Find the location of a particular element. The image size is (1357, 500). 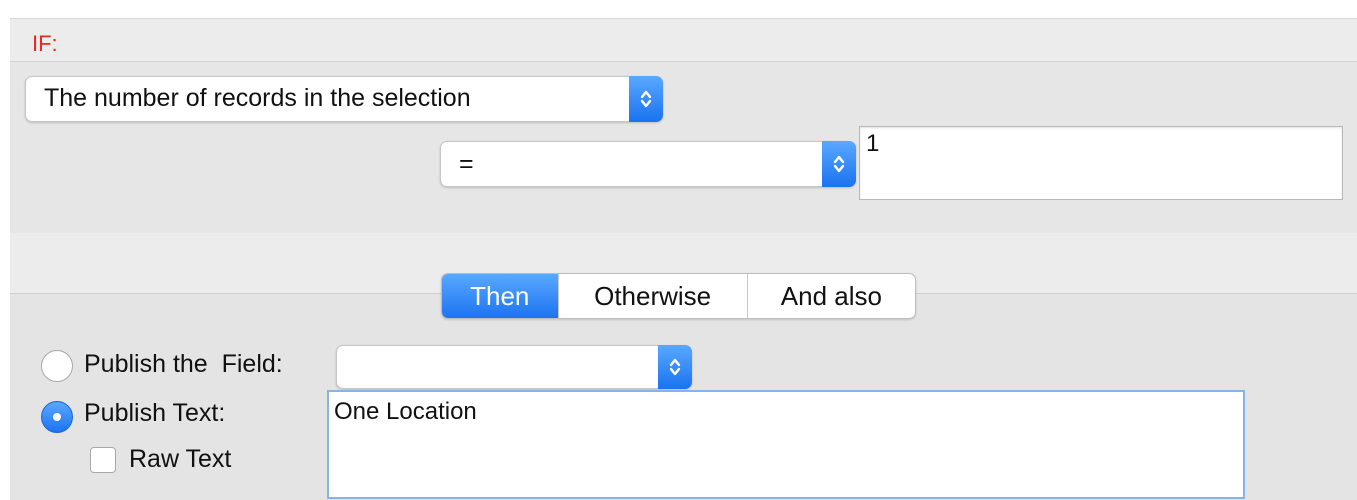

operator-select-value: = is located at coordinates (466, 164).